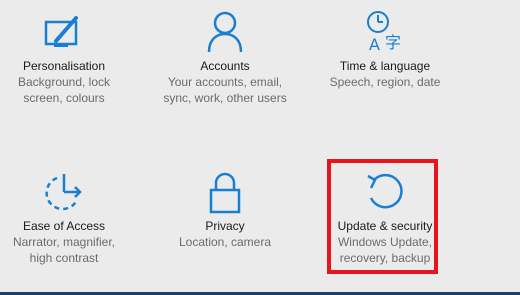  What do you see at coordinates (382, 216) in the screenshot?
I see `highlight-box` at bounding box center [382, 216].